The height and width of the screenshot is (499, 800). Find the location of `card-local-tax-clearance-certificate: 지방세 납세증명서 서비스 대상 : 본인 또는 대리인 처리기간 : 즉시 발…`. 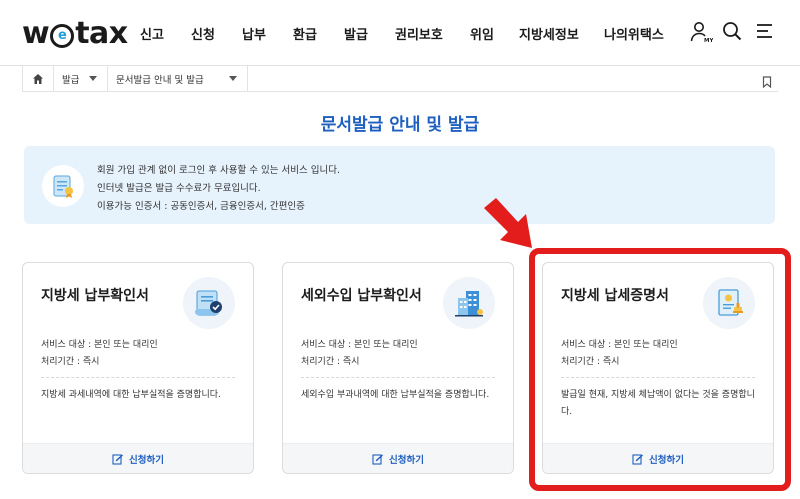

card-local-tax-clearance-certificate: 지방세 납세증명서 서비스 대상 : 본인 또는 대리인 처리기간 : 즉시 발… is located at coordinates (658, 368).